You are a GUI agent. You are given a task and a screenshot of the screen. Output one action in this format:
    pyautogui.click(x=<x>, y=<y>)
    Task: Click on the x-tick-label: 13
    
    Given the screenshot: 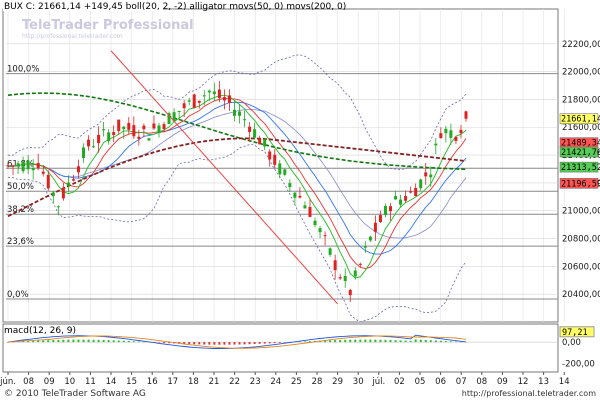 What is the action you would take?
    pyautogui.click(x=543, y=382)
    